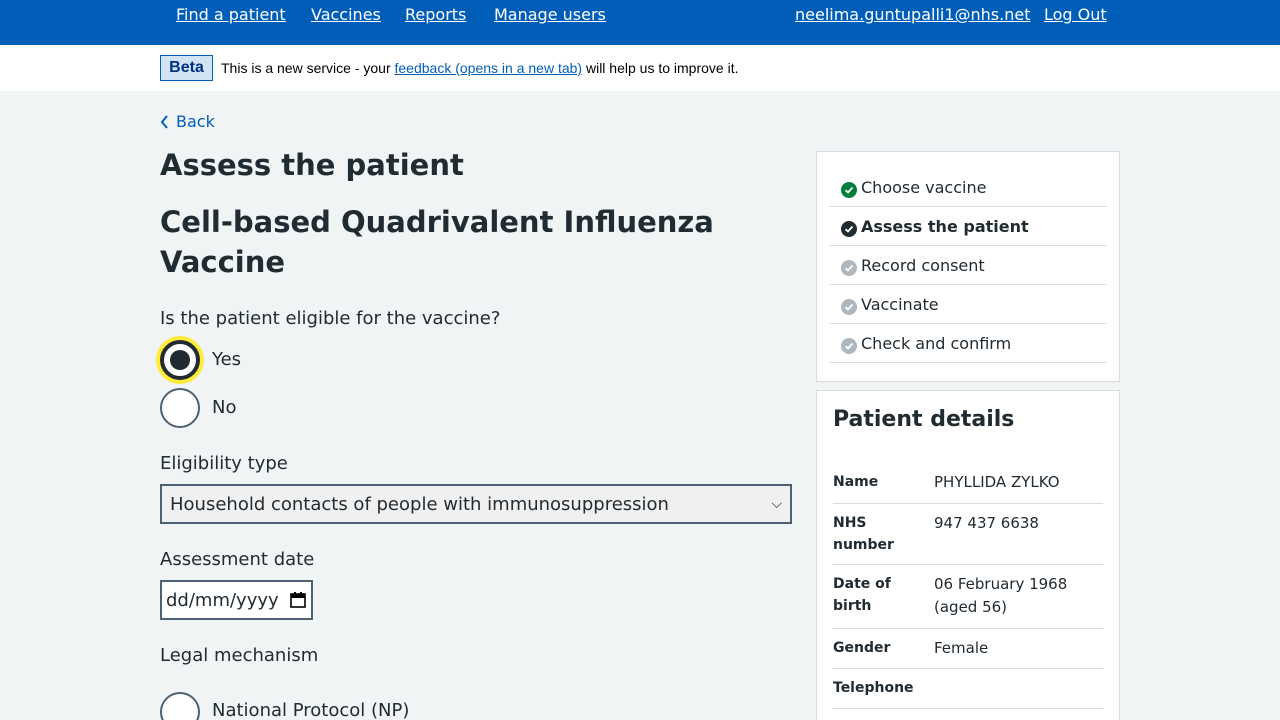 This screenshot has width=1280, height=720. Describe the element at coordinates (968, 689) in the screenshot. I see `patient-row-telephone: Telephone` at that location.